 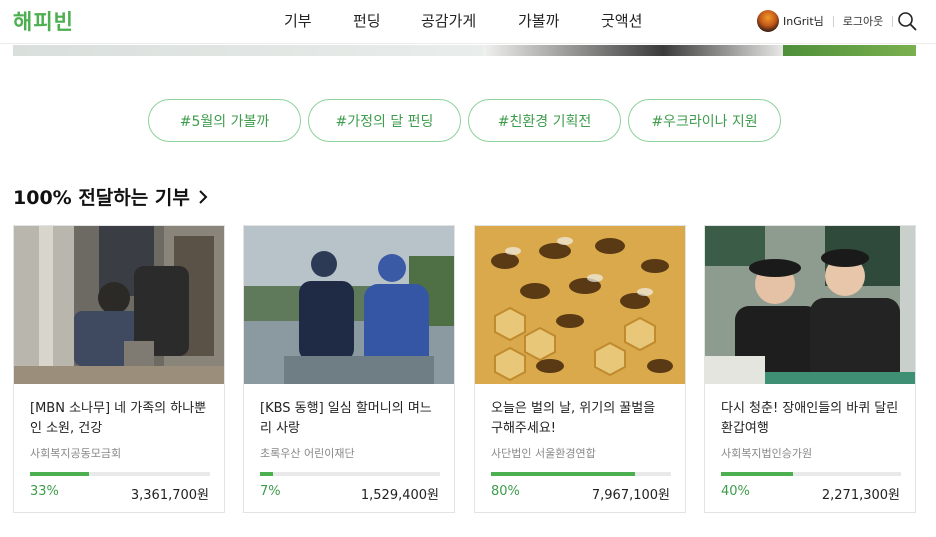 What do you see at coordinates (803, 21) in the screenshot?
I see `user-name: InGrit님` at bounding box center [803, 21].